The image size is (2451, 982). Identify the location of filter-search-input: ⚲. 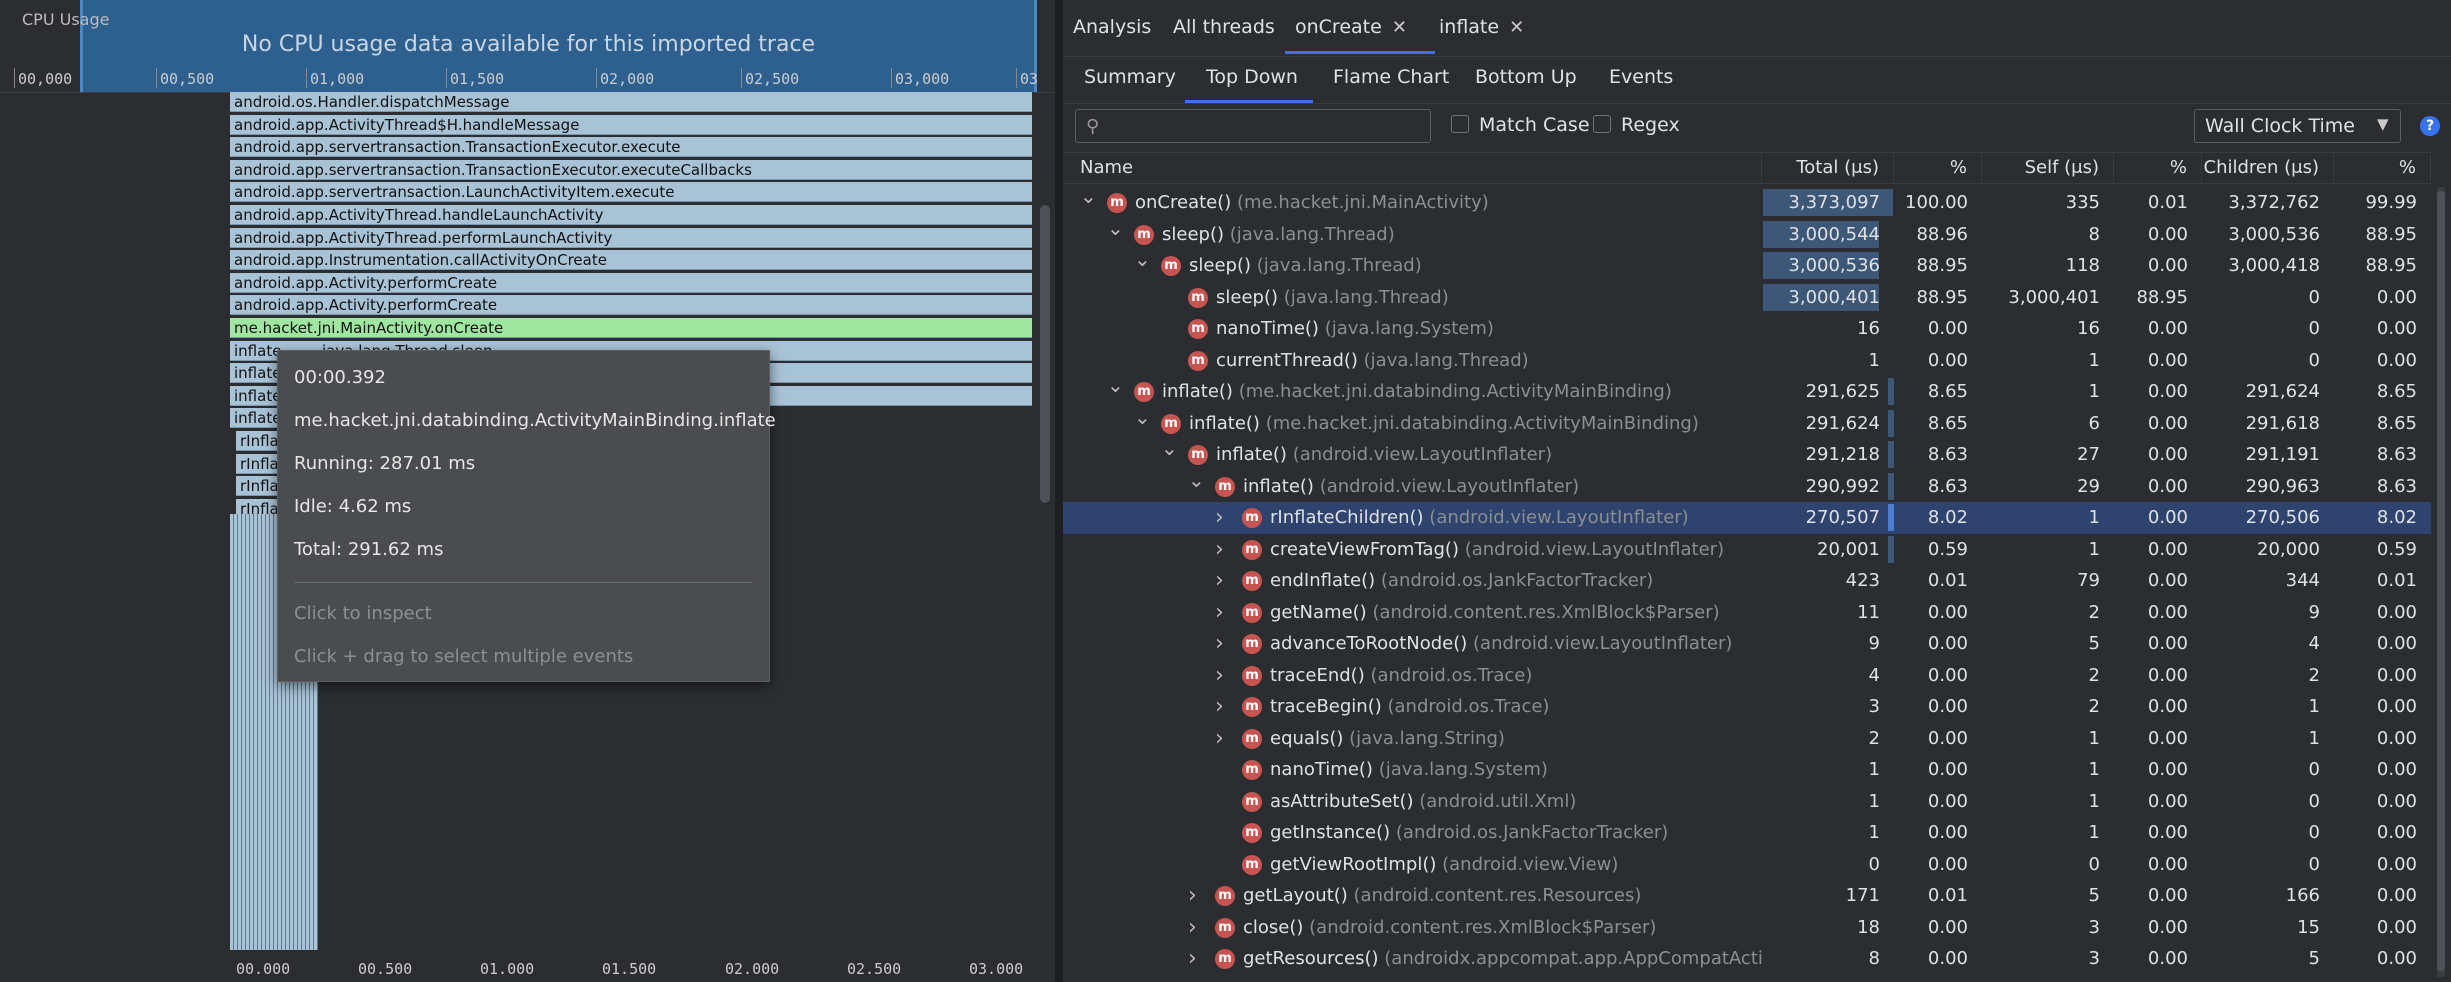
(1253, 126).